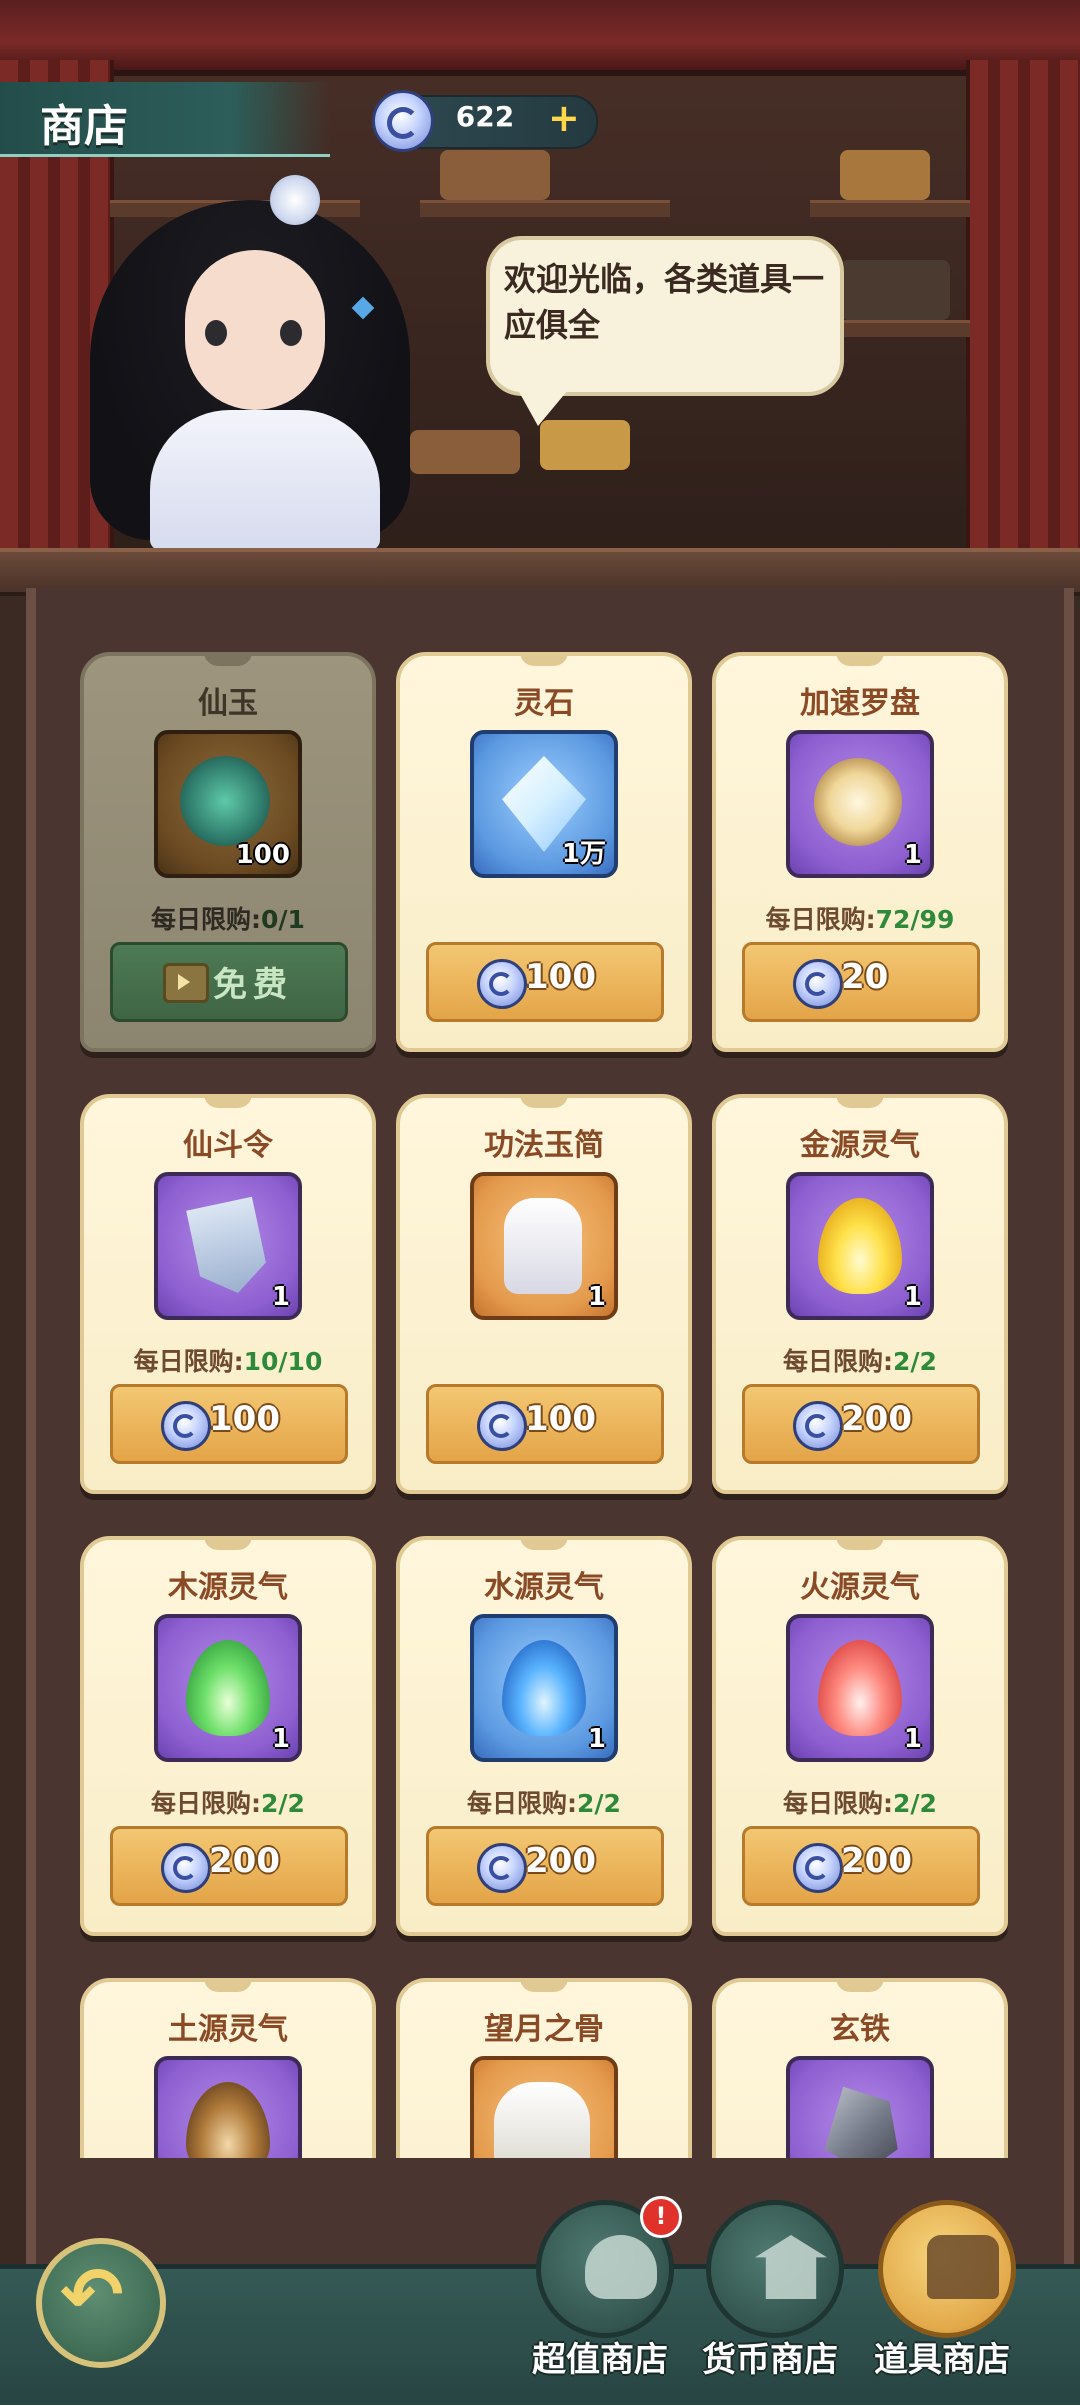 This screenshot has width=1080, height=2405. I want to click on npc-flower-crown, so click(295, 200).